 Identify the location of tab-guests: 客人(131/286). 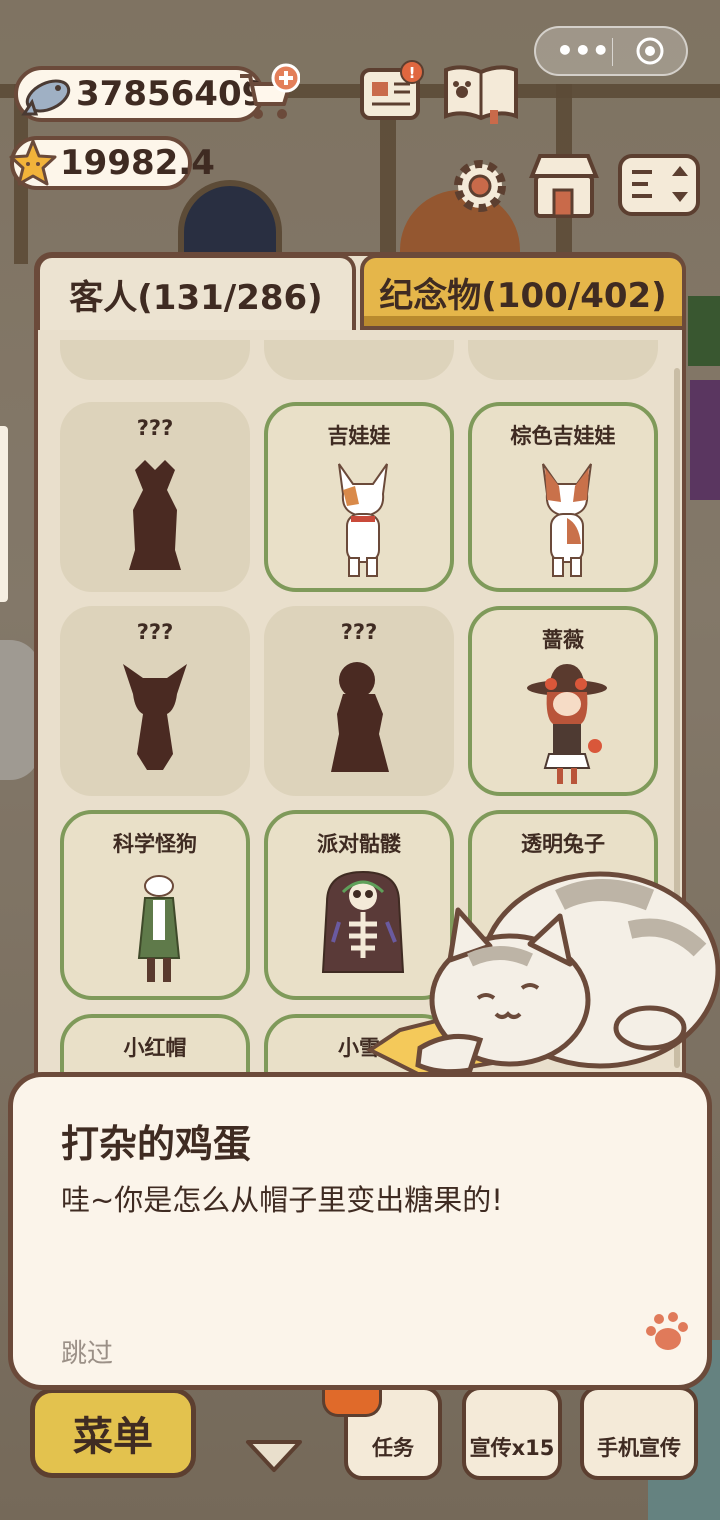
(196, 292).